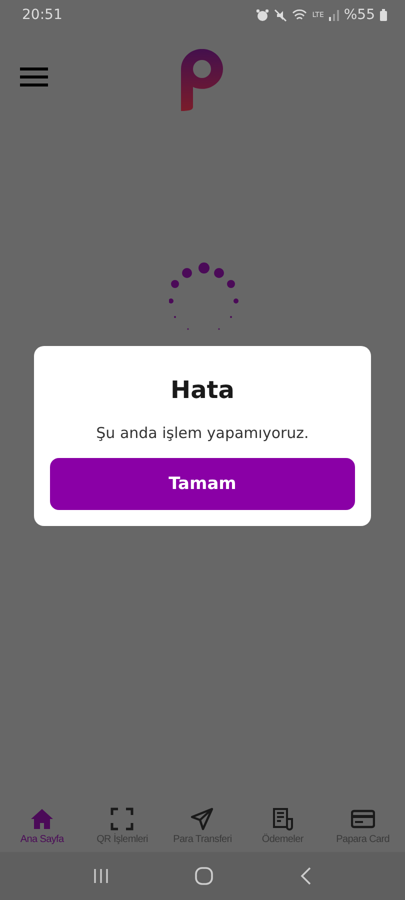  I want to click on mute-icon, so click(281, 15).